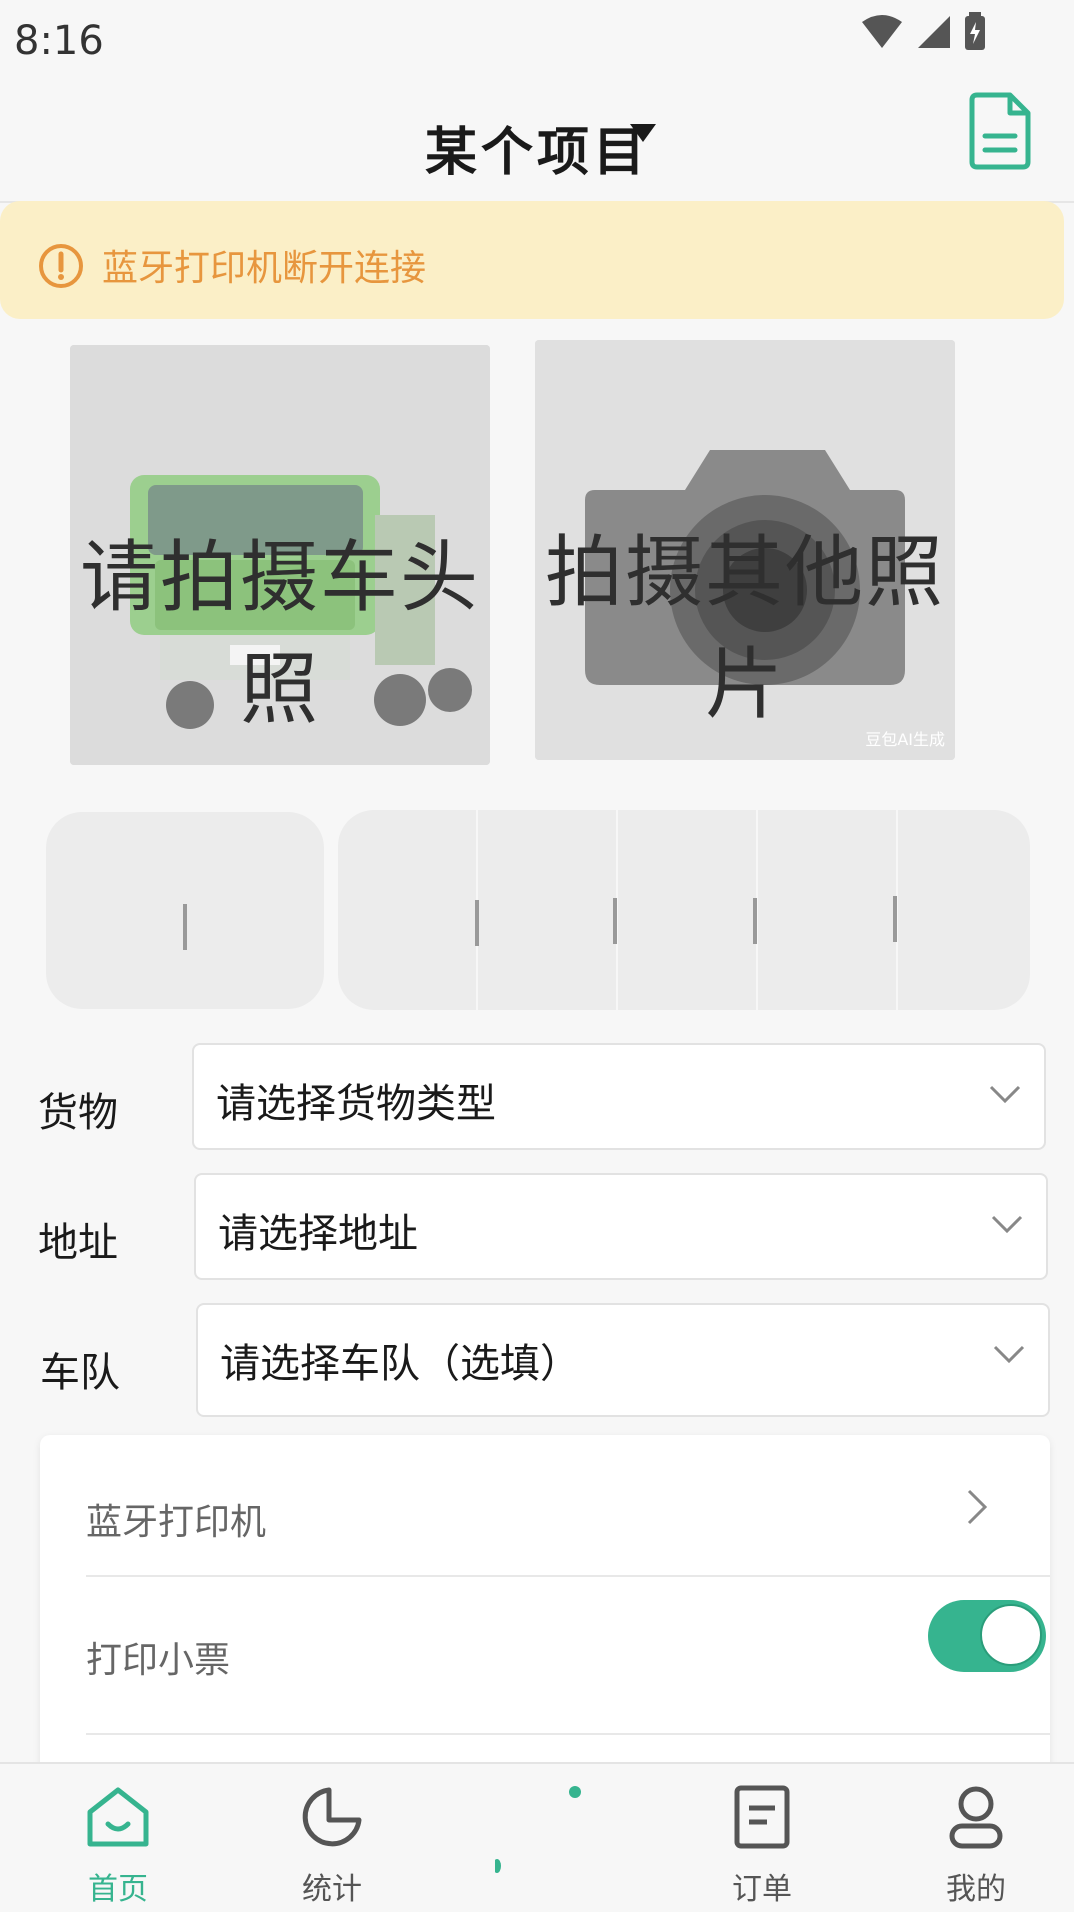 This screenshot has width=1074, height=1912. What do you see at coordinates (537, 147) in the screenshot?
I see `project-title: 某个项目` at bounding box center [537, 147].